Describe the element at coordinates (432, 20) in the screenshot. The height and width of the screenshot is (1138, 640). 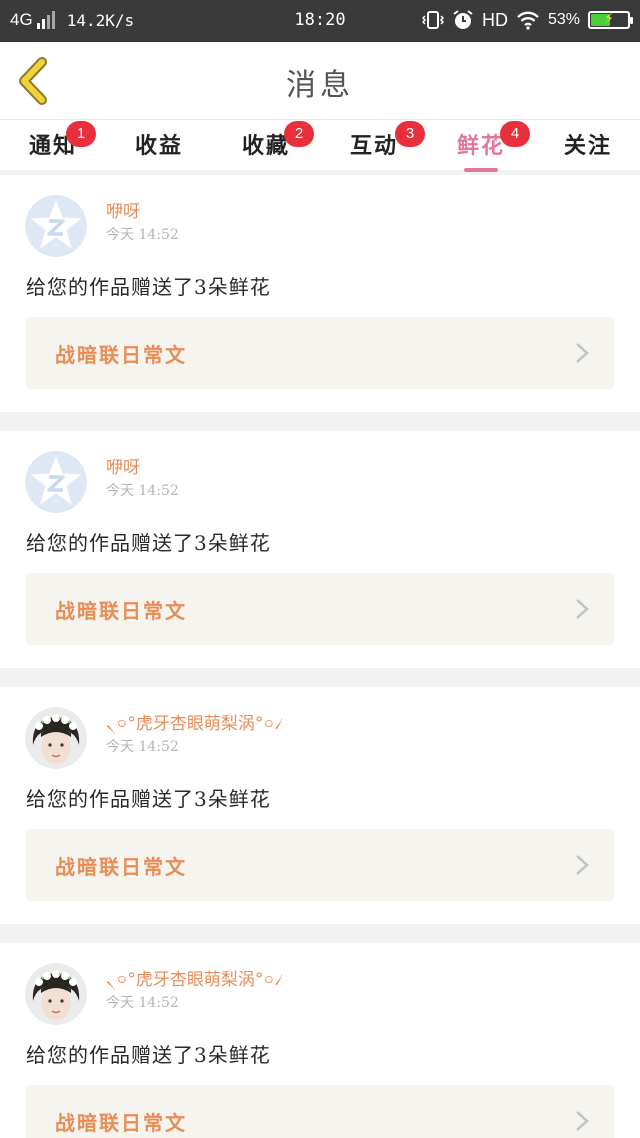
I see `vibrate-icon` at that location.